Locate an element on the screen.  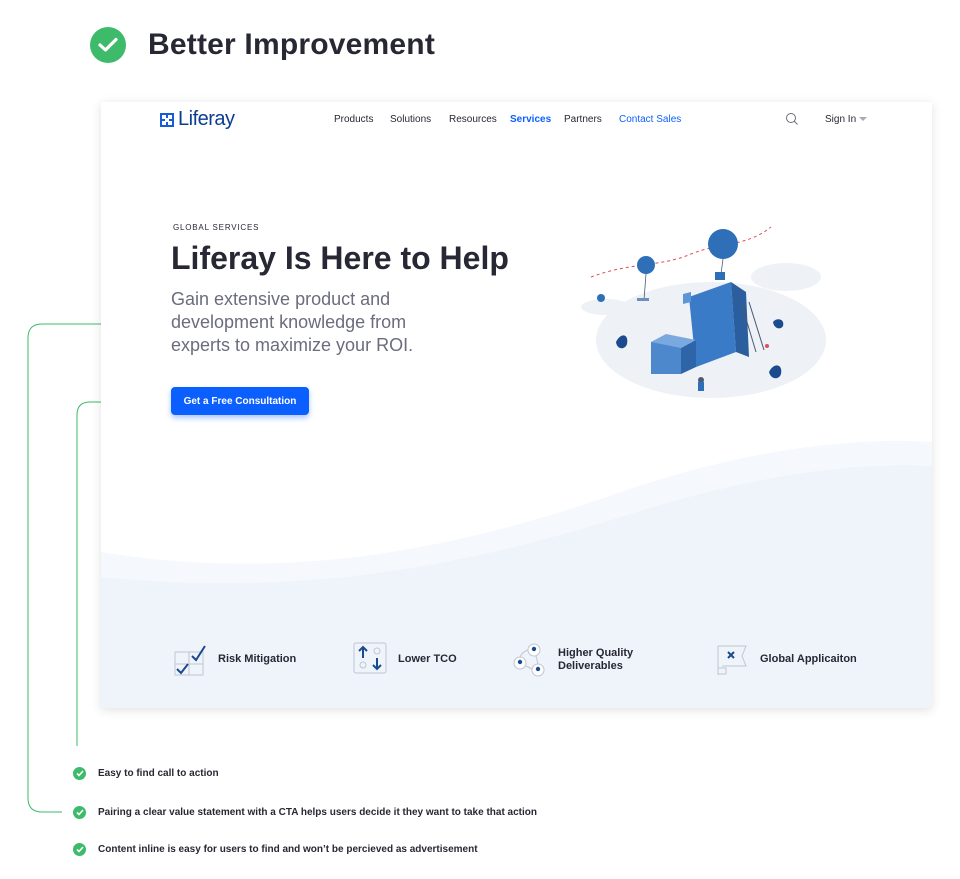
feature-higher-quality: Higher Quality Deliverables is located at coordinates (579, 660).